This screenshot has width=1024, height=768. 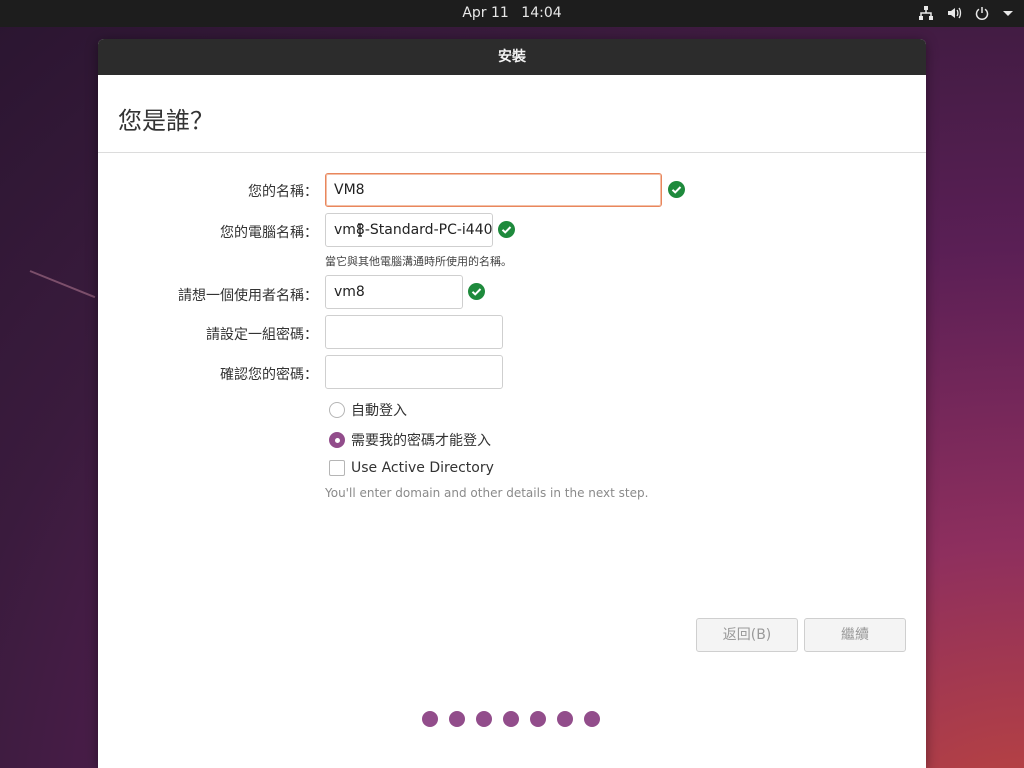 I want to click on require-password-label: 需要我的密碼才能登入, so click(x=421, y=441).